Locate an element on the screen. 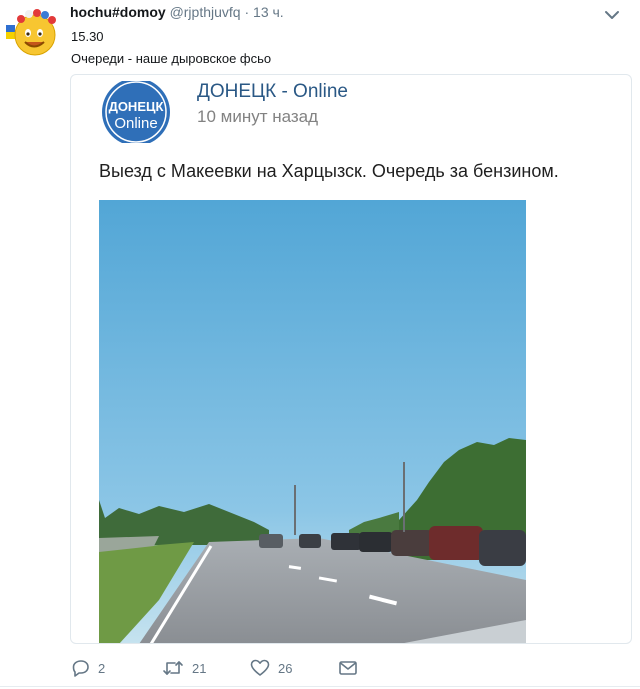 The height and width of the screenshot is (689, 640). group-logo: ДОНЕЦК Online is located at coordinates (136, 112).